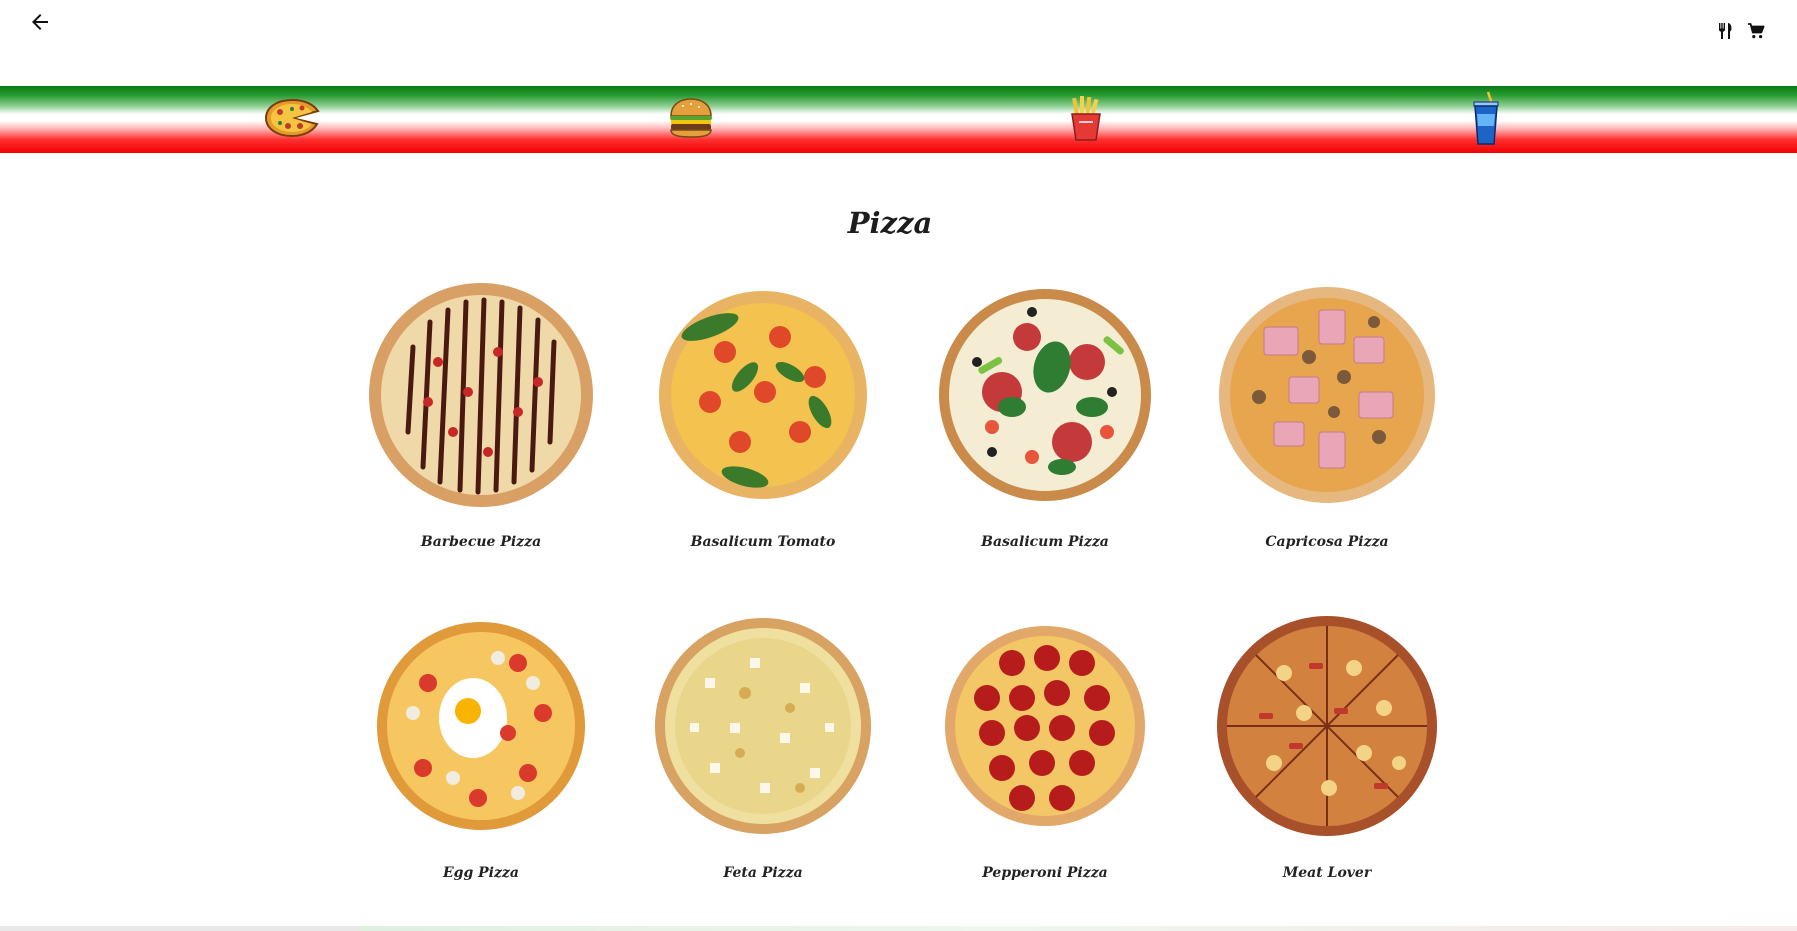  What do you see at coordinates (1045, 873) in the screenshot?
I see `product-name: Pepperoni Pizza` at bounding box center [1045, 873].